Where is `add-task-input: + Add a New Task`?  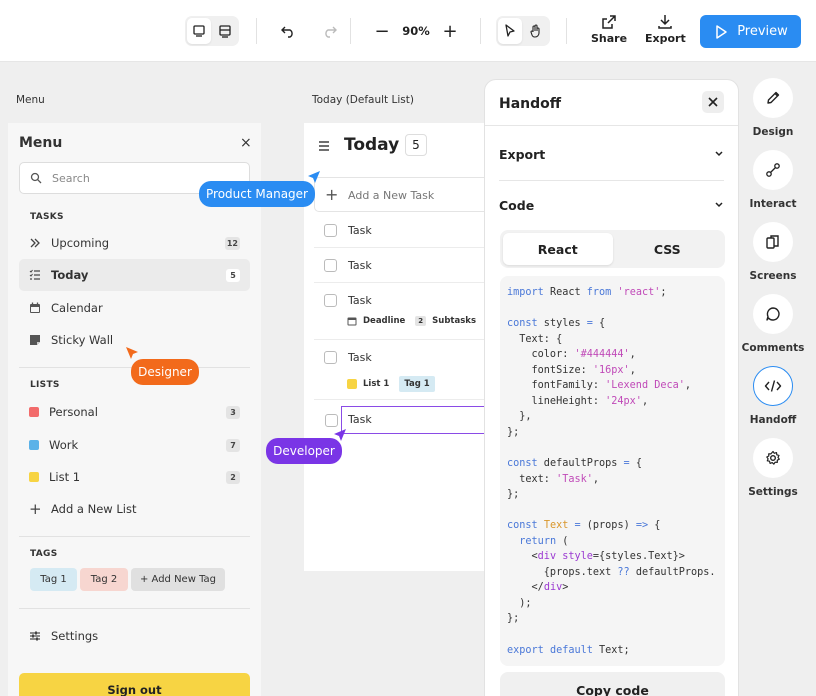 add-task-input: + Add a New Task is located at coordinates (404, 194).